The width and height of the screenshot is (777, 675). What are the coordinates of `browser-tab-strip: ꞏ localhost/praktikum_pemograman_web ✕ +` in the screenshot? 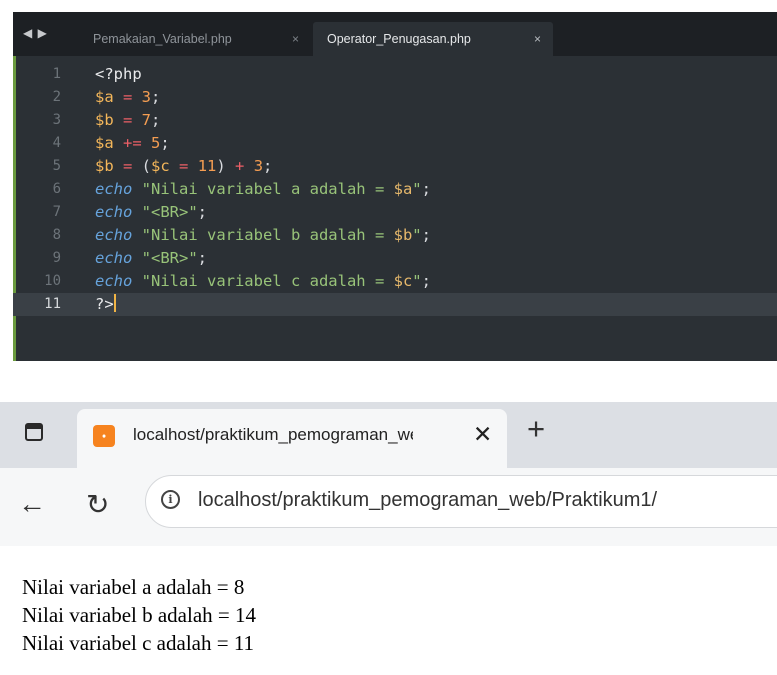 It's located at (388, 435).